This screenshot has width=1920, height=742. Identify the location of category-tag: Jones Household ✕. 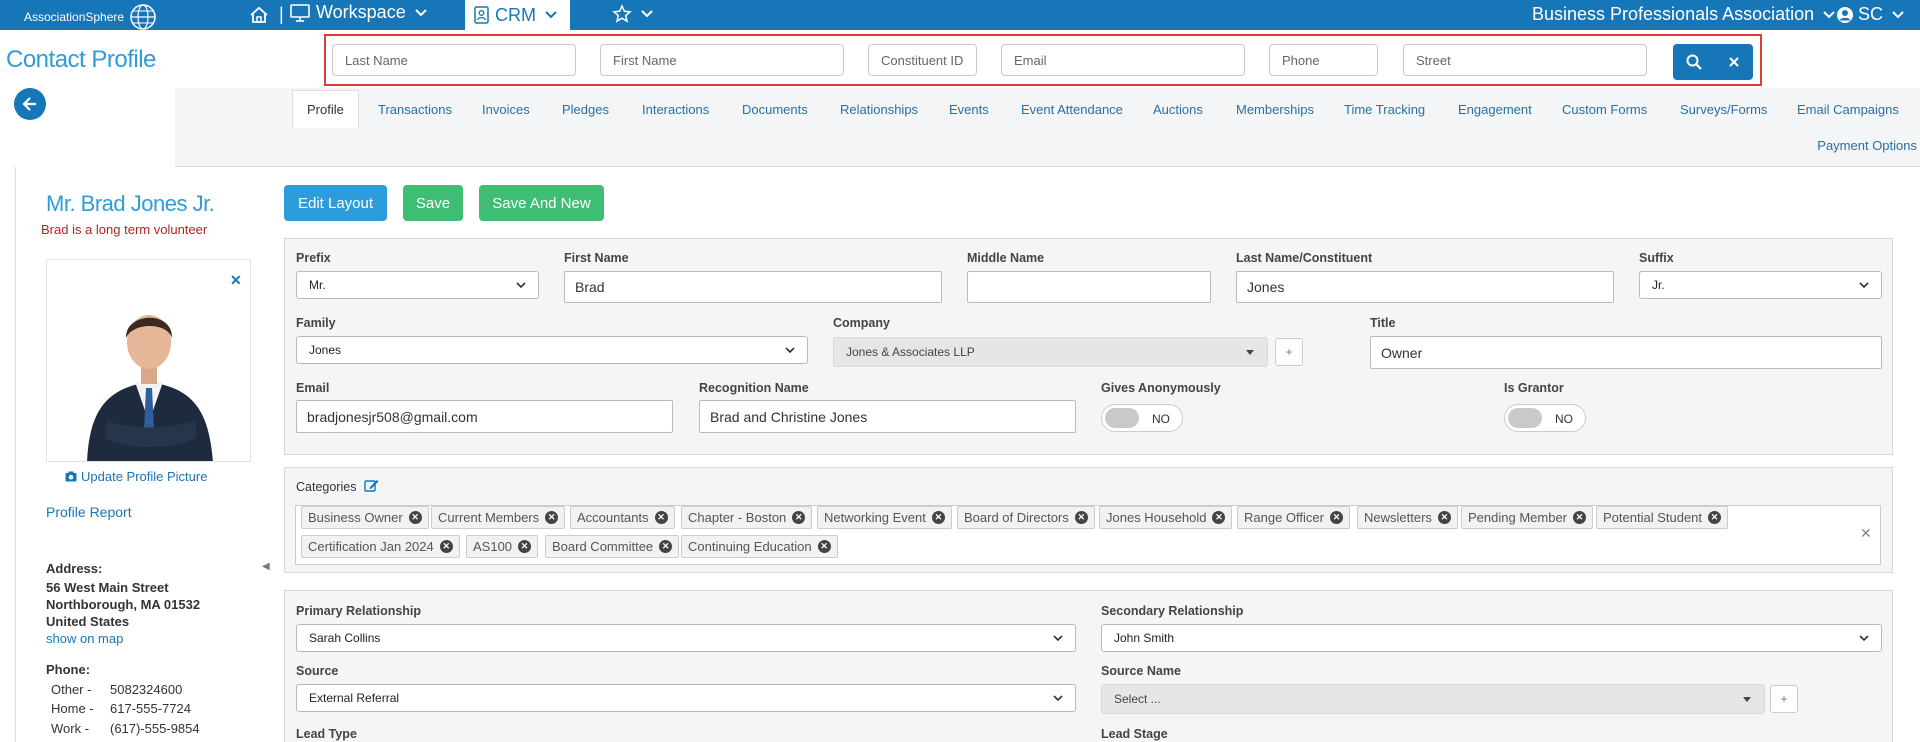
(1166, 517).